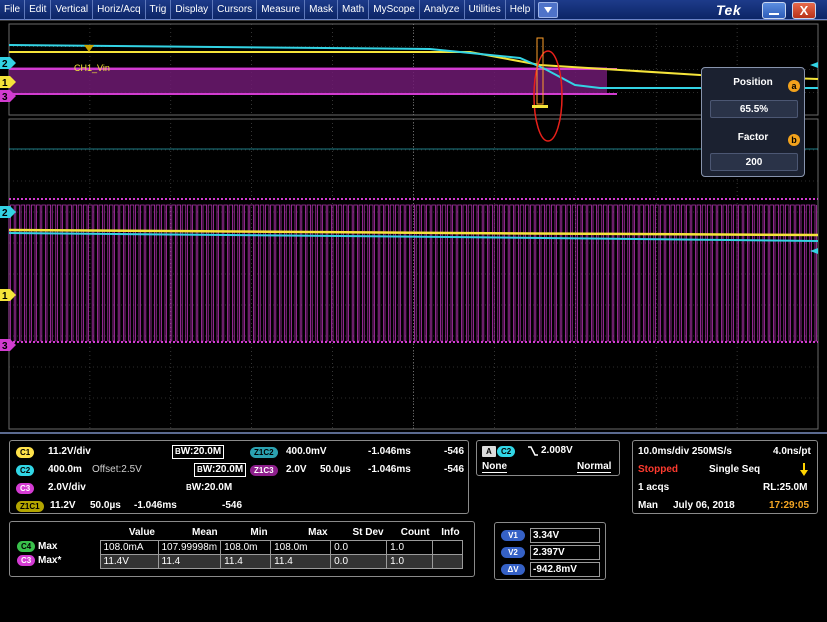 The width and height of the screenshot is (827, 622). Describe the element at coordinates (540, 106) in the screenshot. I see `cursor-marker` at that location.